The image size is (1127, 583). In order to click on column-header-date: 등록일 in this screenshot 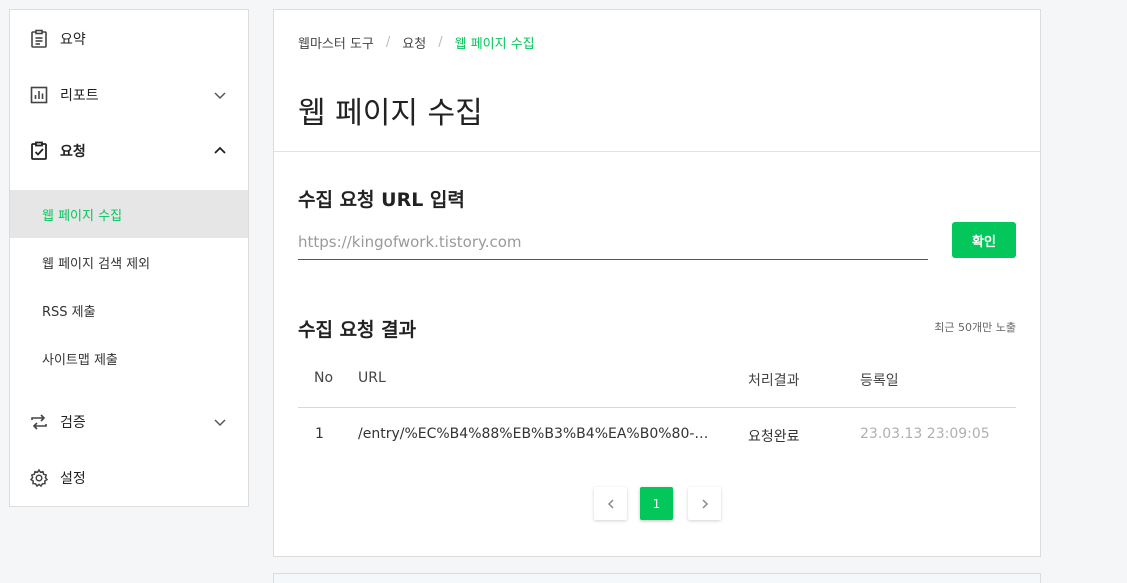, I will do `click(879, 381)`.